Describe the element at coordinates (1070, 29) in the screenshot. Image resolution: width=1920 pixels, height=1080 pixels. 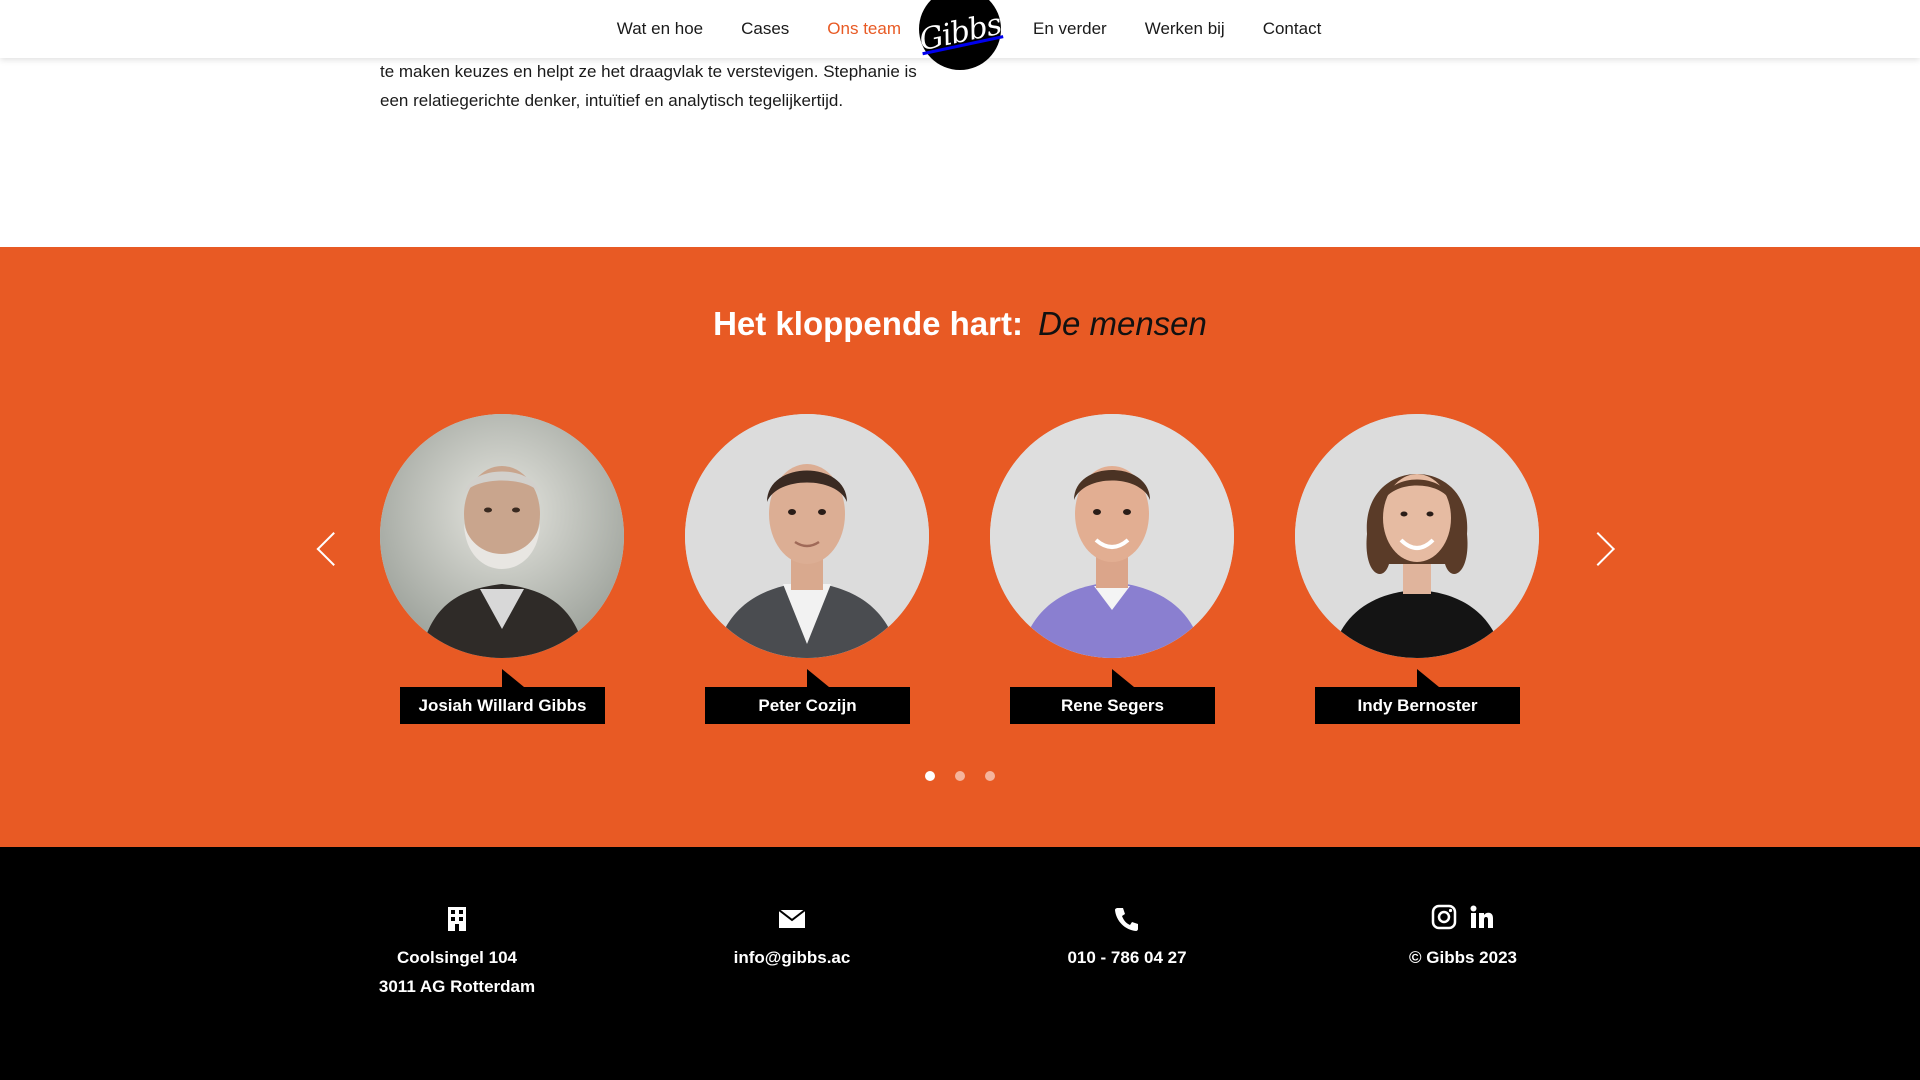
I see `nav-en-verder: En verder` at that location.